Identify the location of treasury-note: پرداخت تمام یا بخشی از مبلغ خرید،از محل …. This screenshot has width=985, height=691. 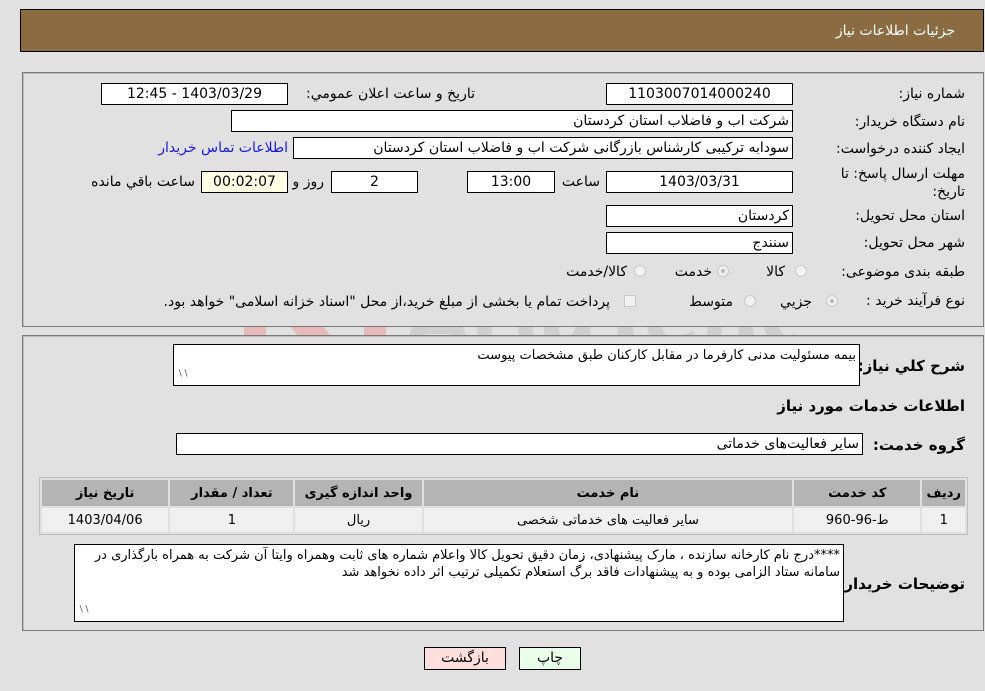
(386, 302).